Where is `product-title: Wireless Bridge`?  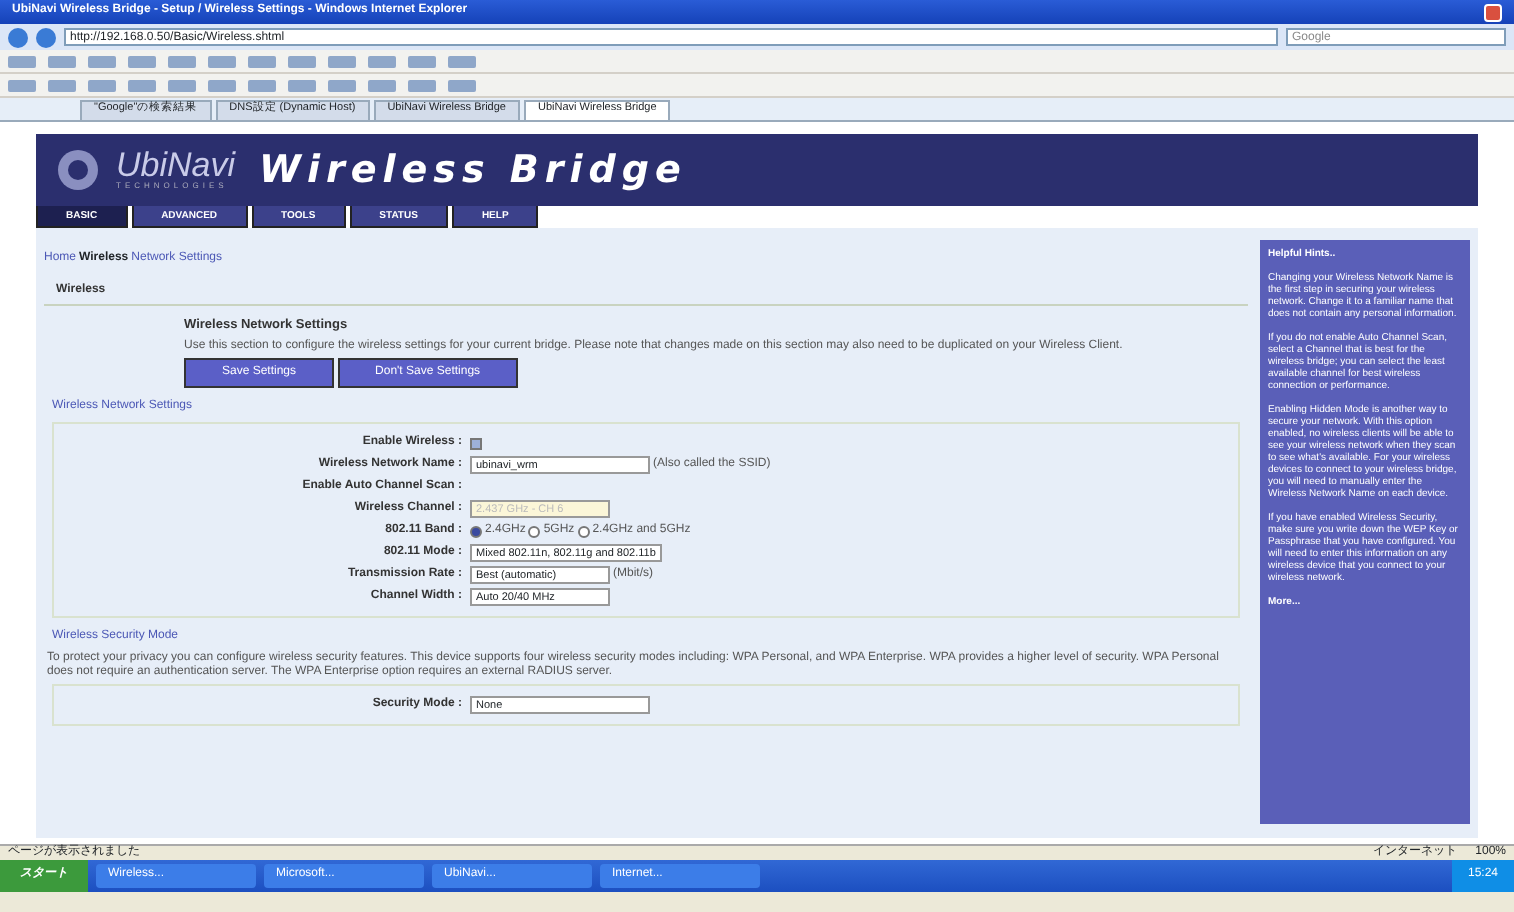 product-title: Wireless Bridge is located at coordinates (473, 170).